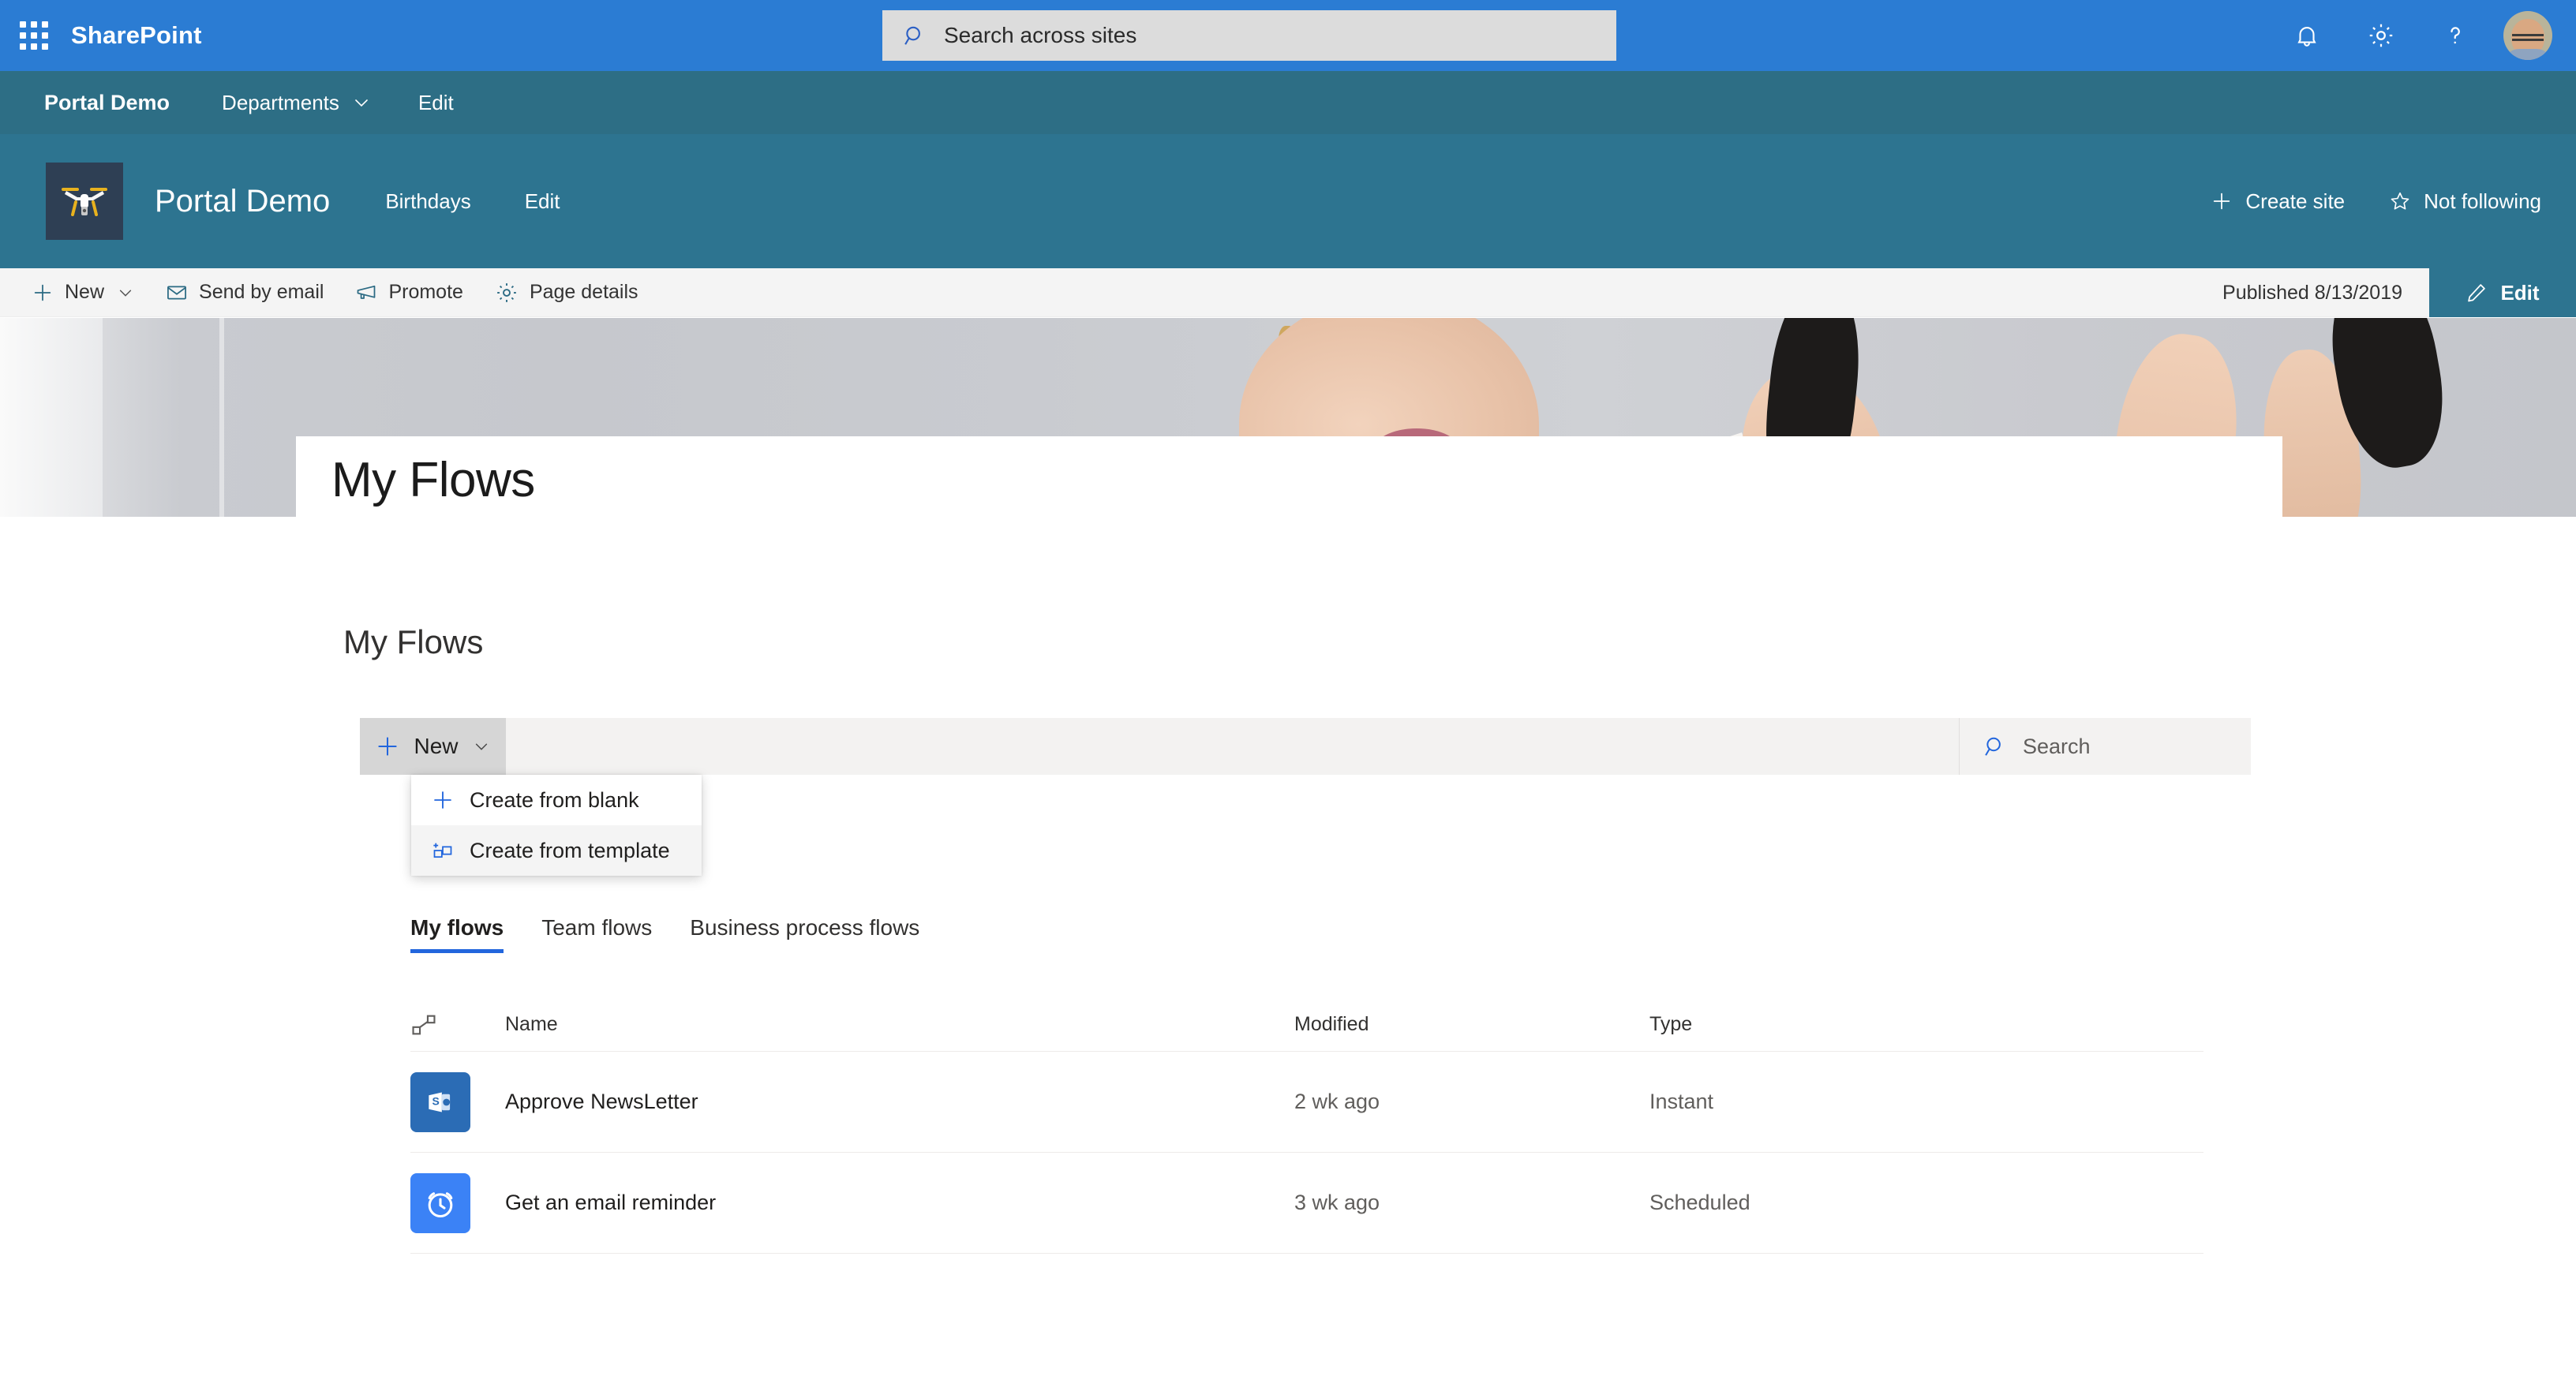 The height and width of the screenshot is (1376, 2576). I want to click on app-launcher-icon, so click(34, 35).